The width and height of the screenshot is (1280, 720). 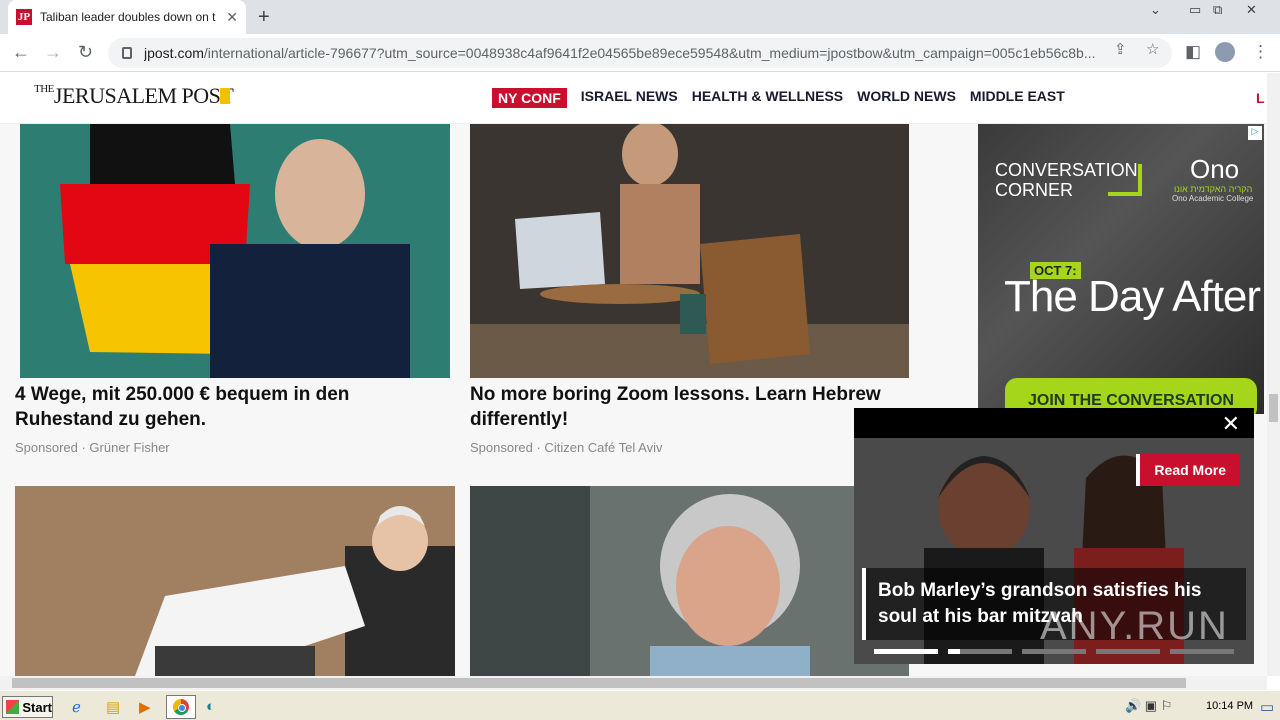 I want to click on windows-taskbar: Start ℯ ▤ ▶ ◐ 🔊 ▣ ⚐ 10:14 PM ▭, so click(x=640, y=705).